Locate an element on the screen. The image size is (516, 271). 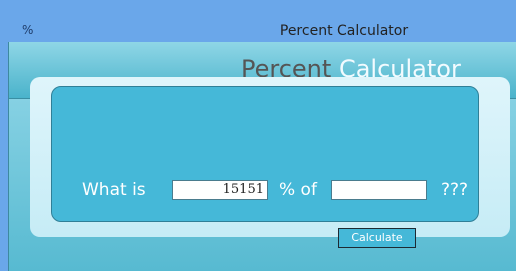
percent-input: 15151 is located at coordinates (220, 190).